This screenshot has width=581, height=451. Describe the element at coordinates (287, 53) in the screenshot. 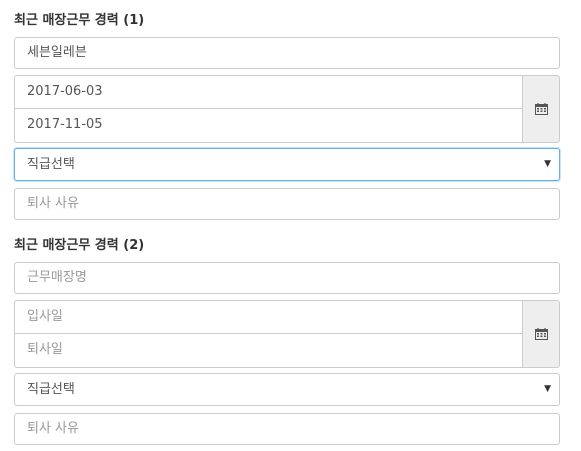

I see `store-name-input: 세븐일레븐` at that location.